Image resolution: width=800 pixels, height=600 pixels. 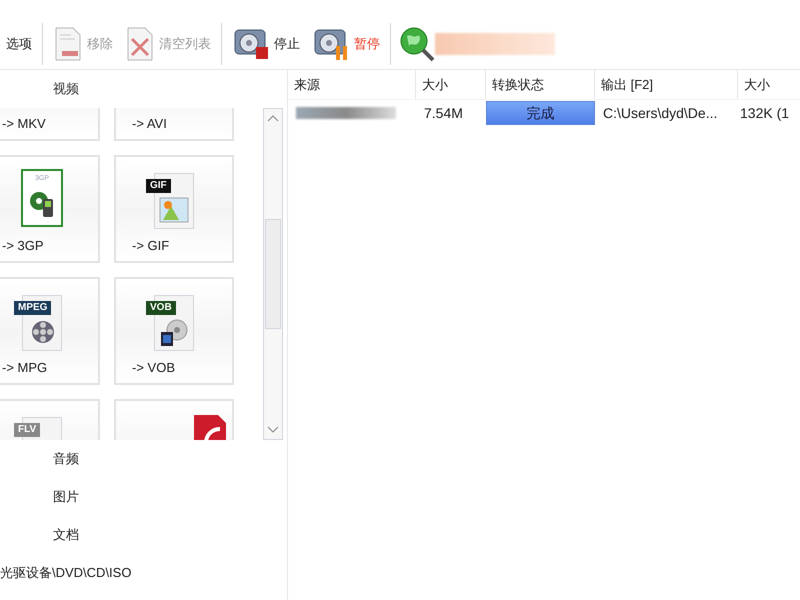 What do you see at coordinates (23, 123) in the screenshot?
I see `format-label: -> MKV` at bounding box center [23, 123].